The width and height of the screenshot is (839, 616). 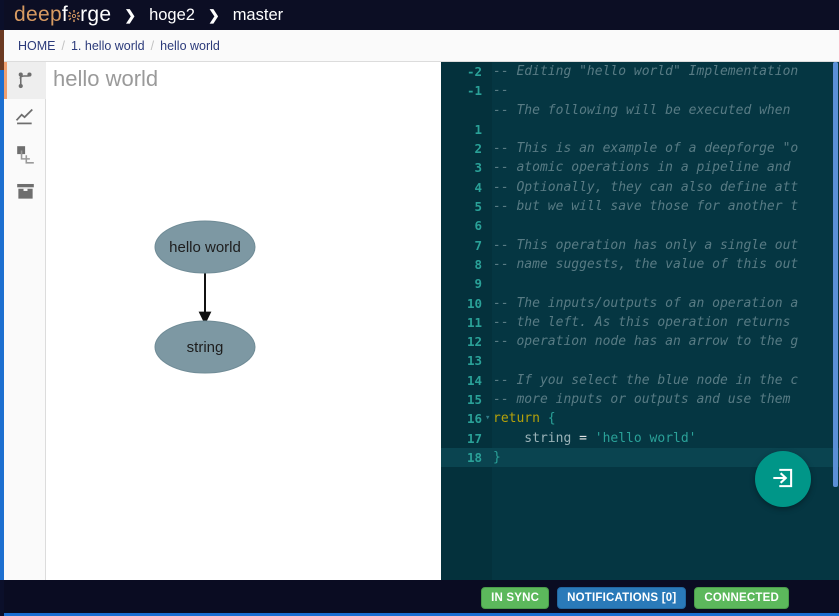 I want to click on left-rail-accent-brown, so click(x=2, y=50).